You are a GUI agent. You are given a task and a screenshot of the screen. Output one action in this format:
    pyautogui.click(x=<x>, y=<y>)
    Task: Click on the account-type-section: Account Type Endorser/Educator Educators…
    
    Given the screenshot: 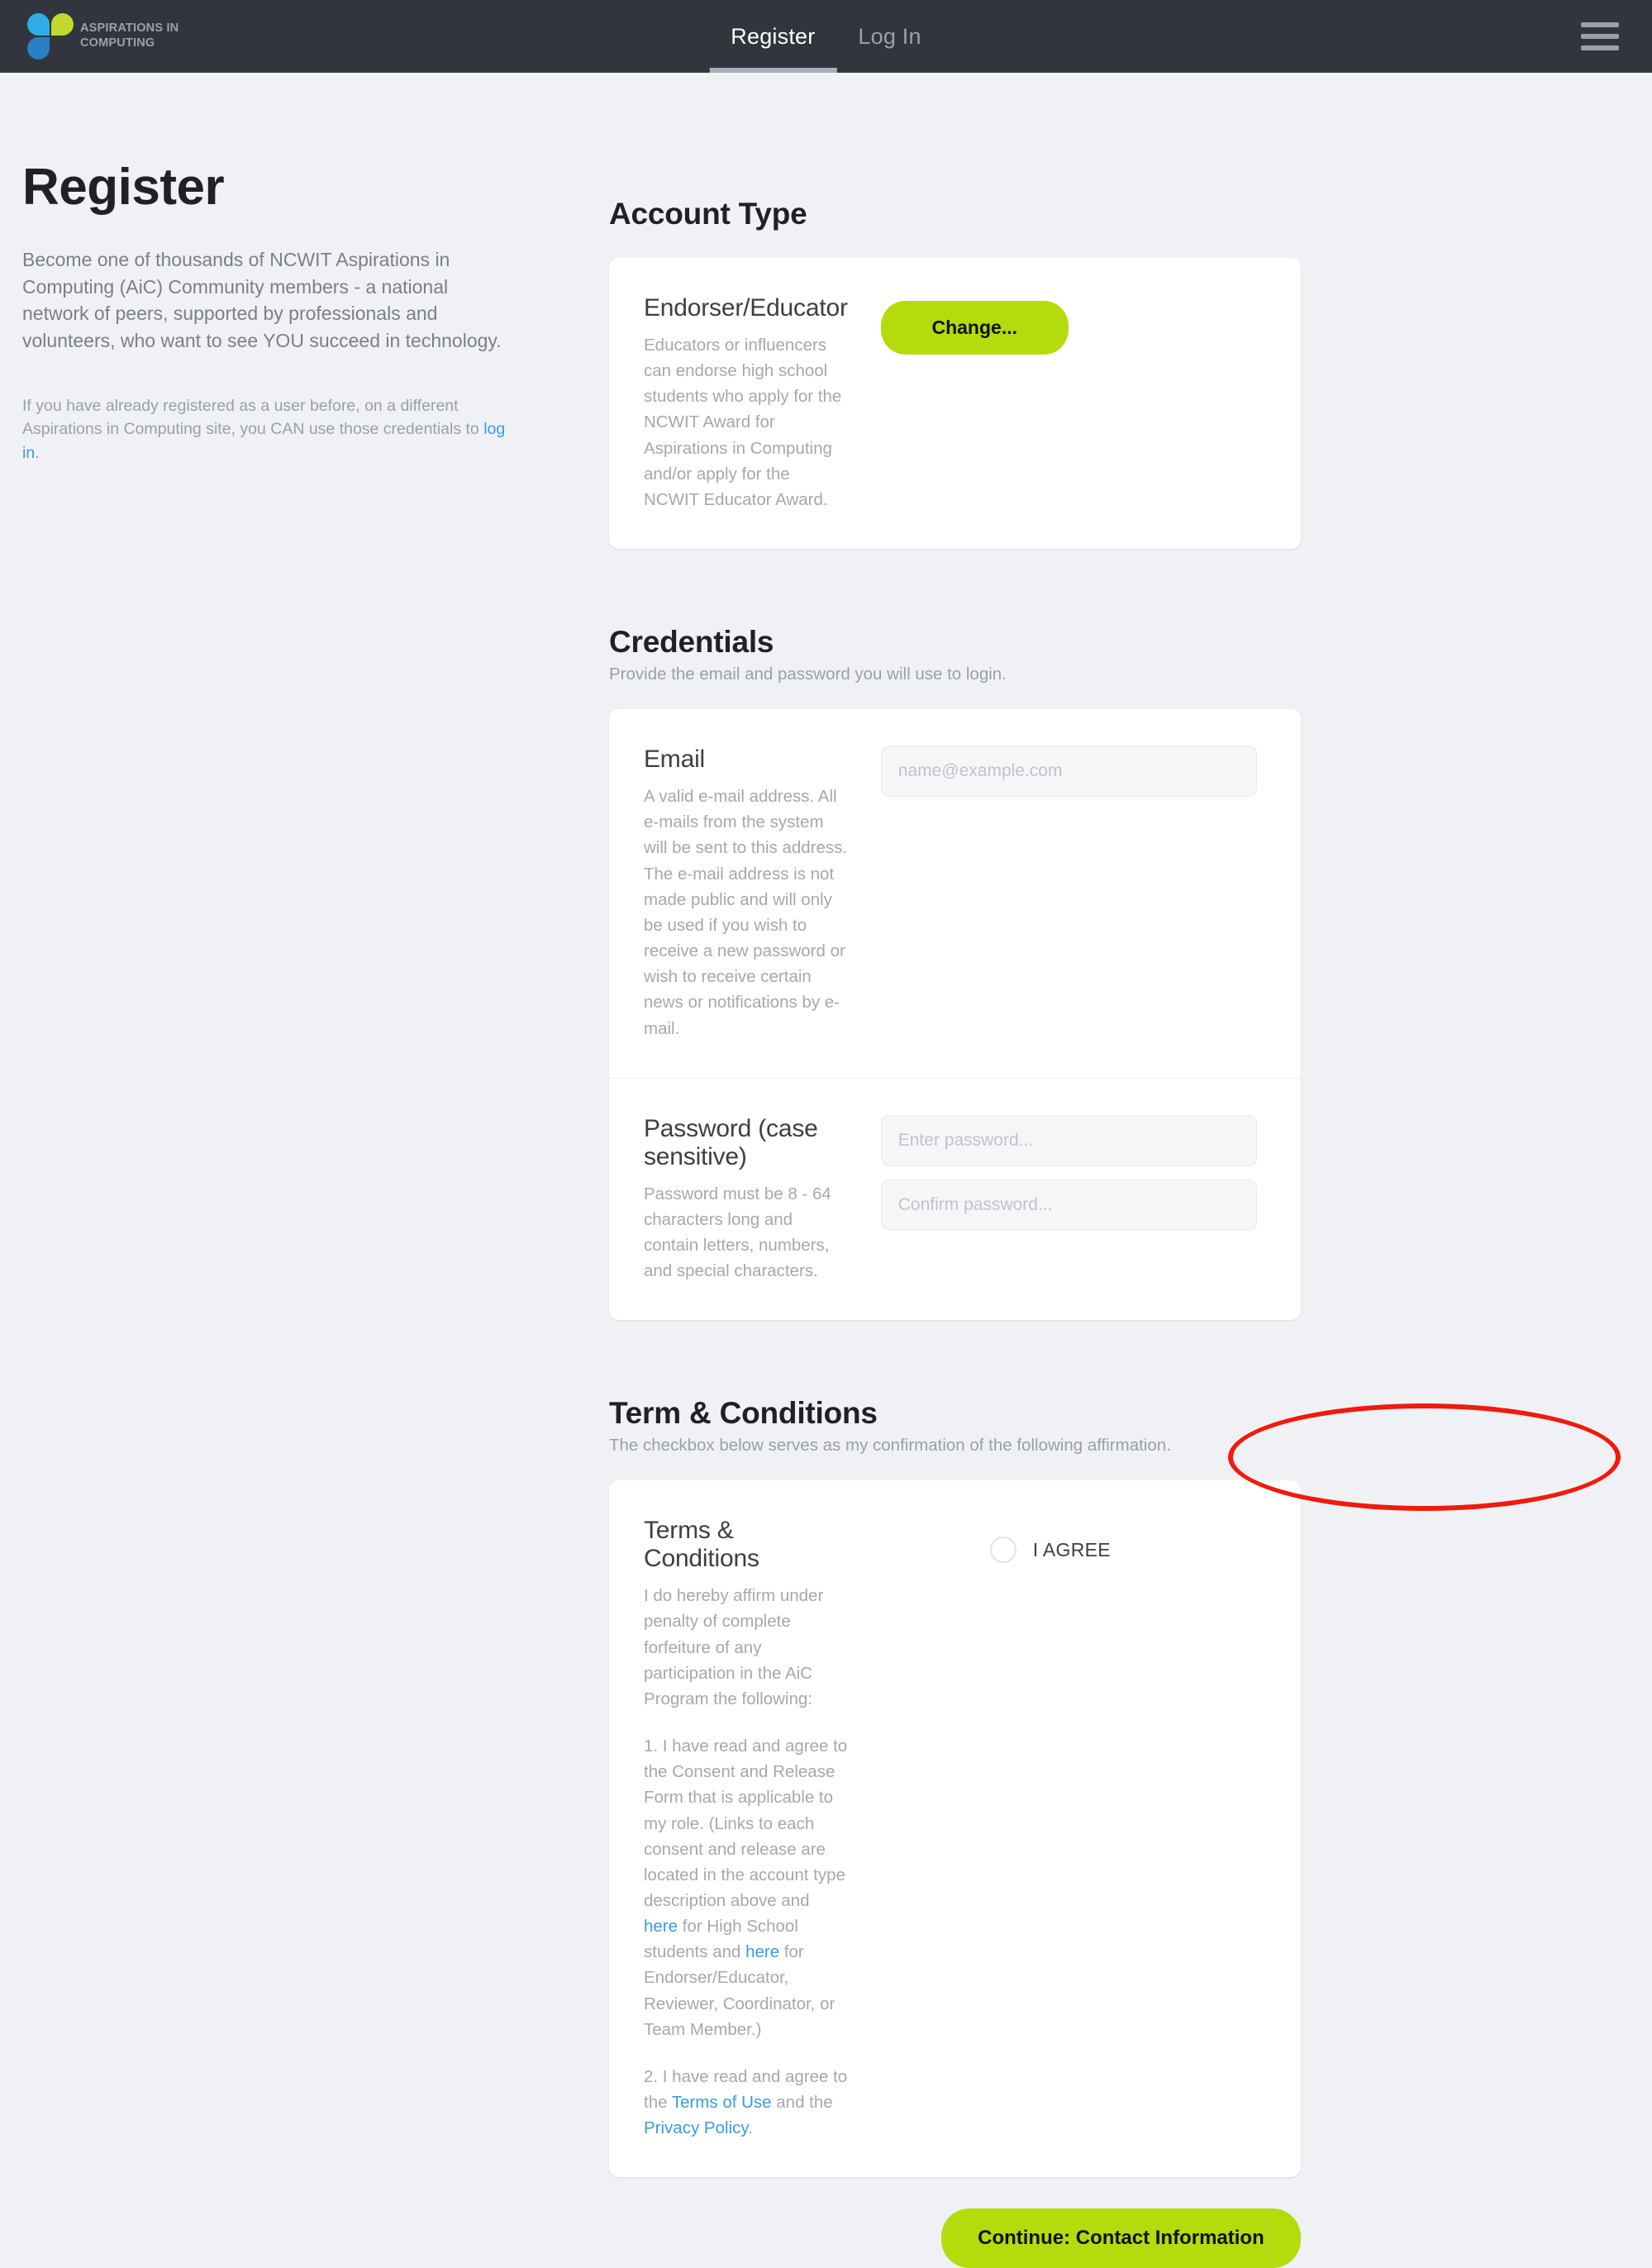 What is the action you would take?
    pyautogui.click(x=955, y=374)
    